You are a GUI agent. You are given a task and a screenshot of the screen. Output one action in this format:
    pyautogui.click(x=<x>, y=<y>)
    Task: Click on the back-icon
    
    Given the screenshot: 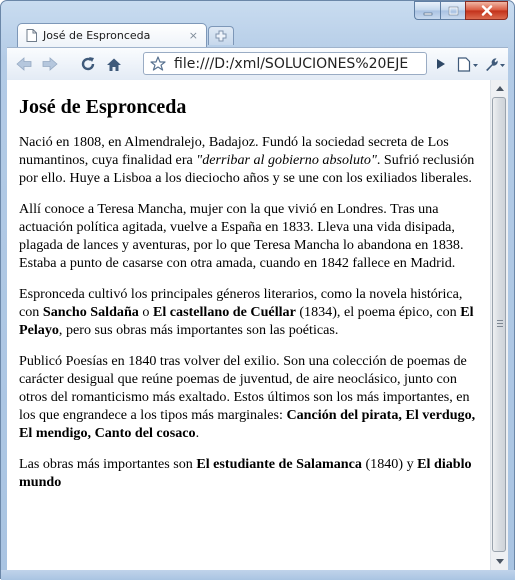 What is the action you would take?
    pyautogui.click(x=24, y=64)
    